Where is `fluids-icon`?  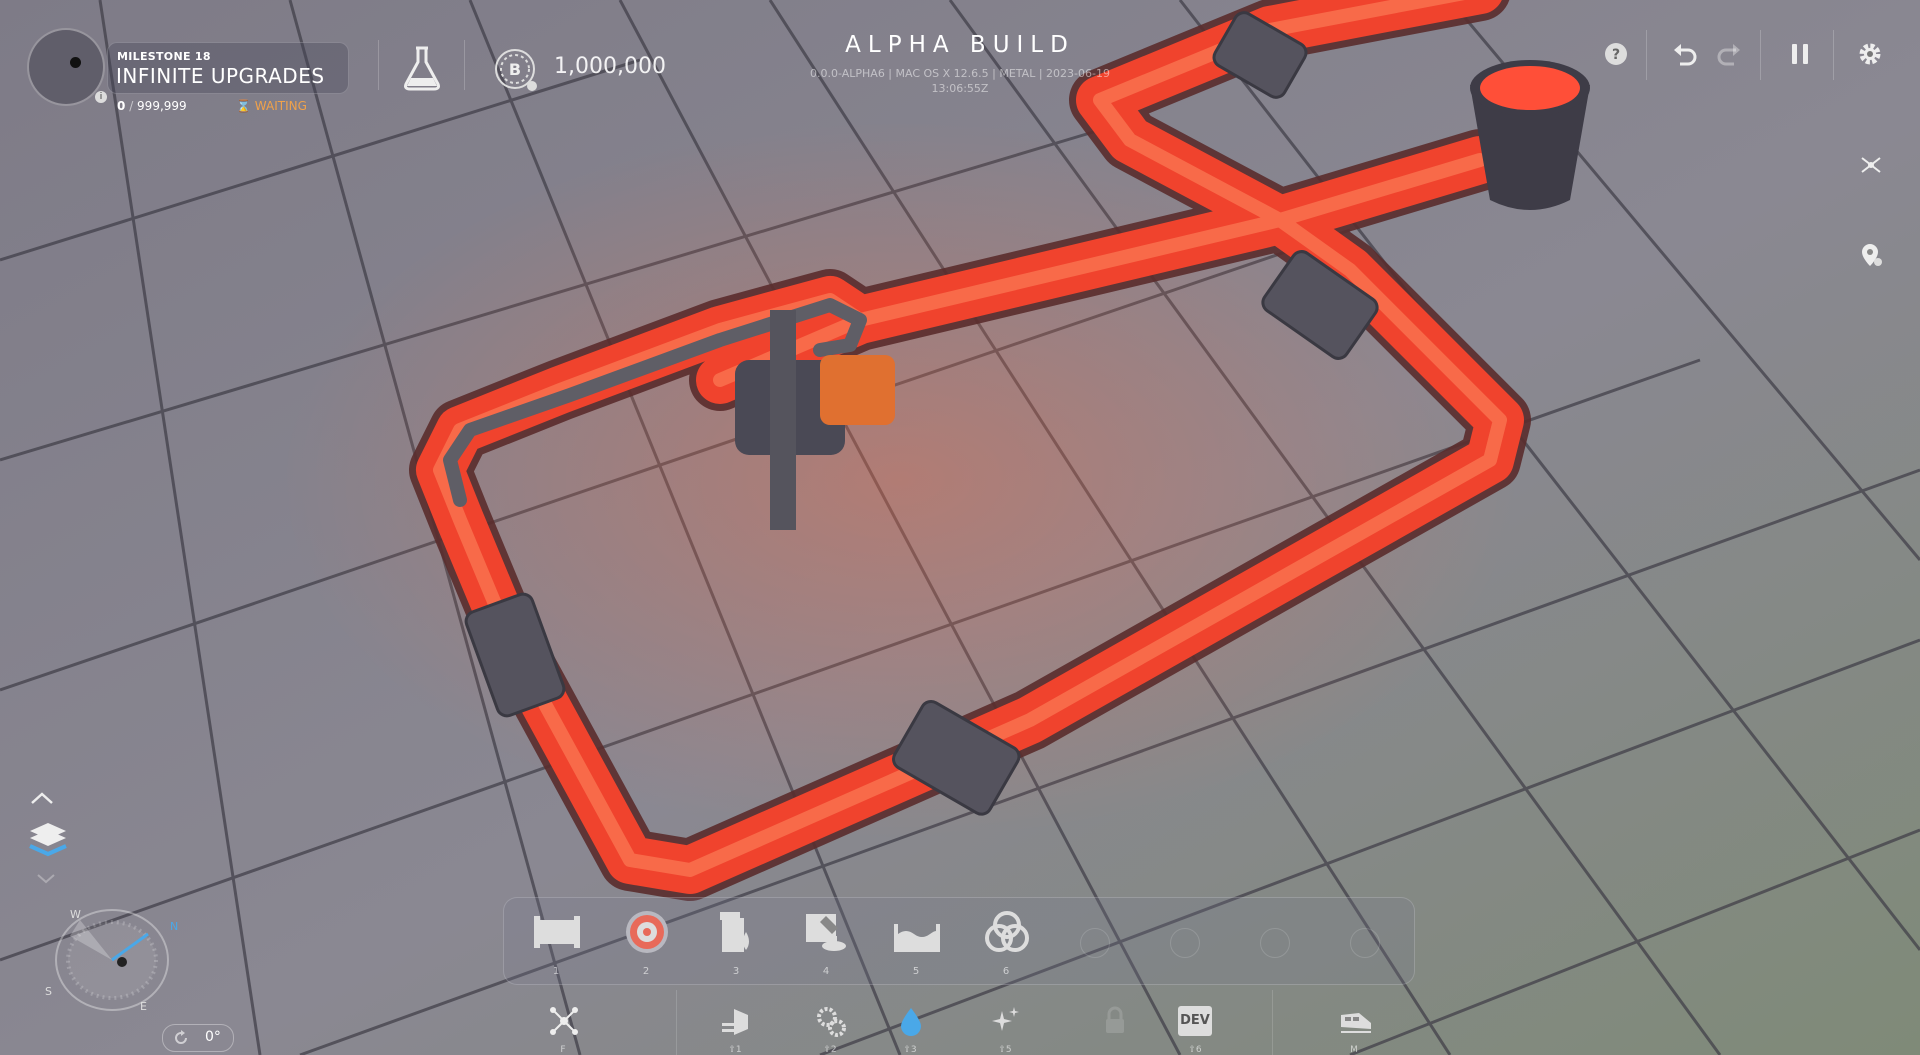
fluids-icon is located at coordinates (911, 1022).